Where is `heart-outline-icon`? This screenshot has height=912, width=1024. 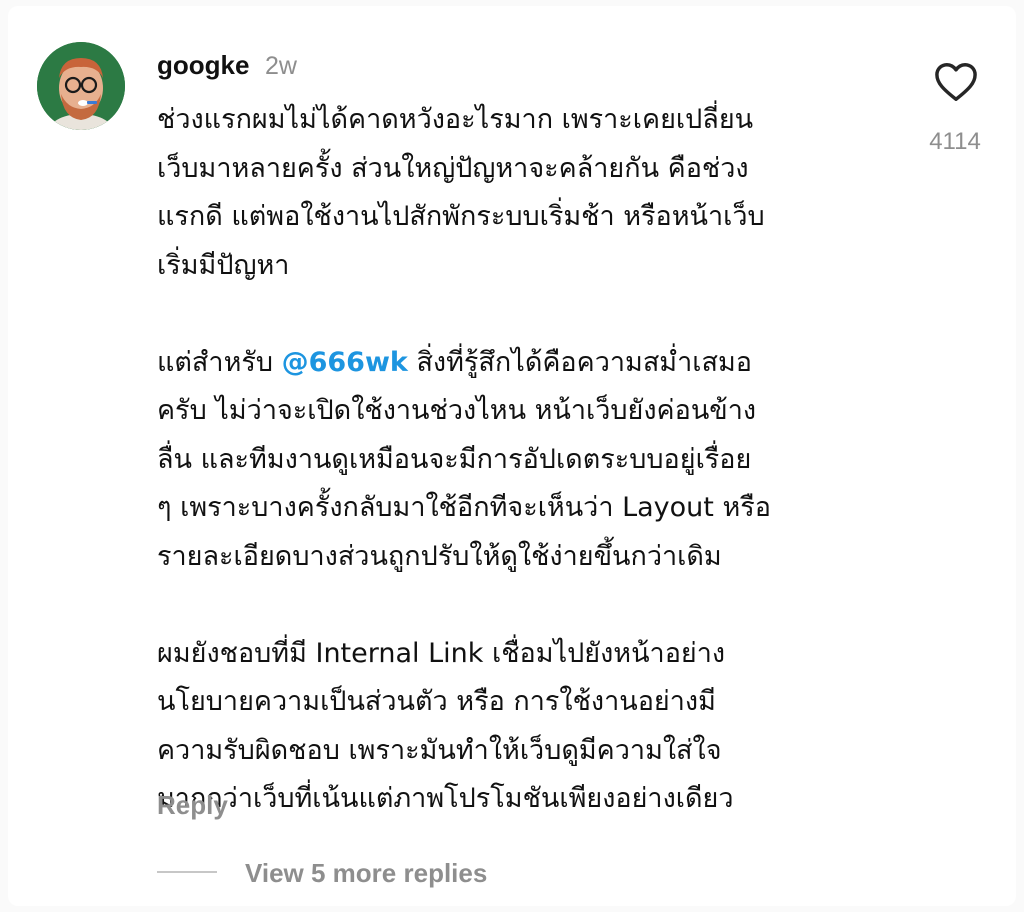 heart-outline-icon is located at coordinates (956, 82).